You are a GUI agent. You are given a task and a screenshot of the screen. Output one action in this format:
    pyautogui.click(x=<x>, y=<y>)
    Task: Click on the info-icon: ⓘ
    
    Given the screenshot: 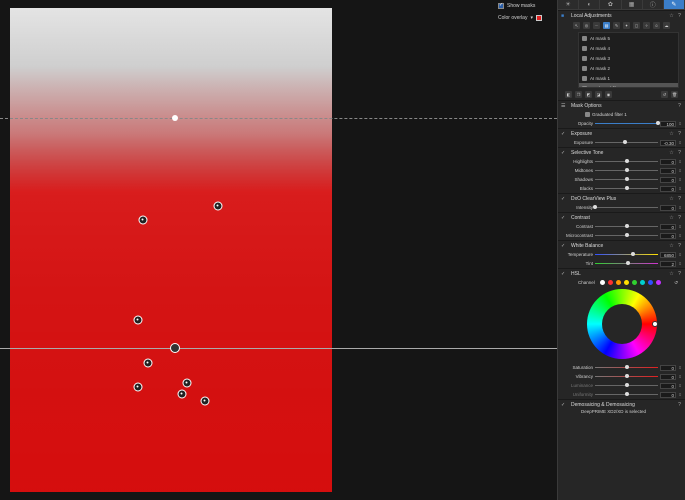 What is the action you would take?
    pyautogui.click(x=653, y=4)
    